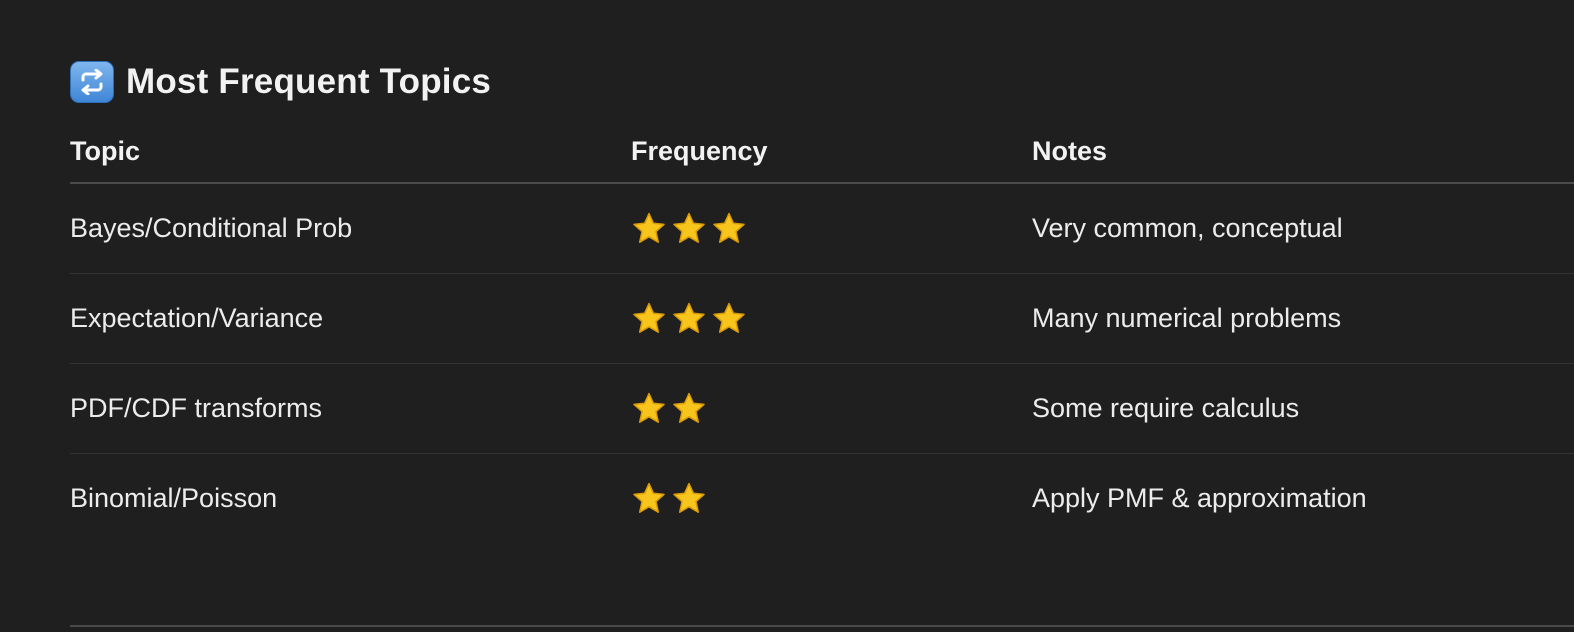 This screenshot has width=1574, height=632. I want to click on section-heading: Most Frequent Topics, so click(280, 82).